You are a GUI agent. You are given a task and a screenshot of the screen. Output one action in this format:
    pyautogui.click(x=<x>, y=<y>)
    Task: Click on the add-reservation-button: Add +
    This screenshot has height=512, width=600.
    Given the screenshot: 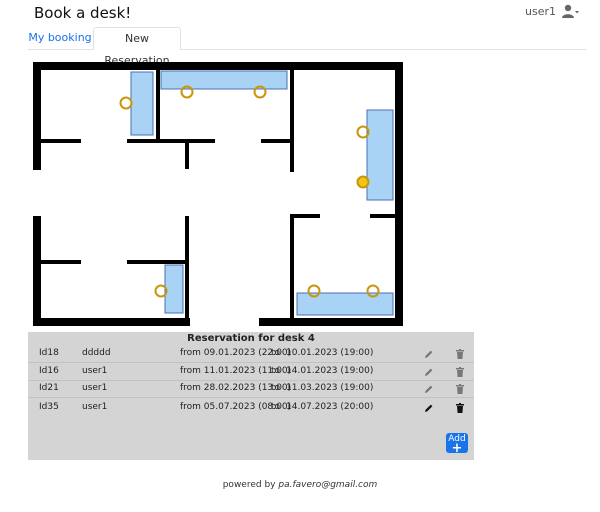 What is the action you would take?
    pyautogui.click(x=457, y=444)
    